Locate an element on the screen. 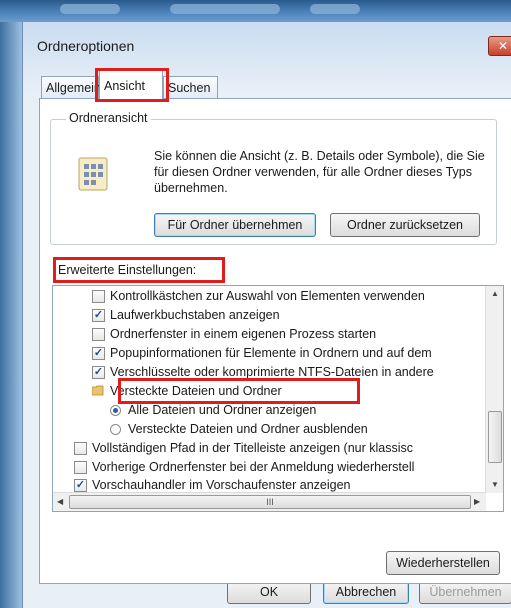 The image size is (511, 608). reset-folders-label: Ordner zurücksetzen is located at coordinates (405, 225).